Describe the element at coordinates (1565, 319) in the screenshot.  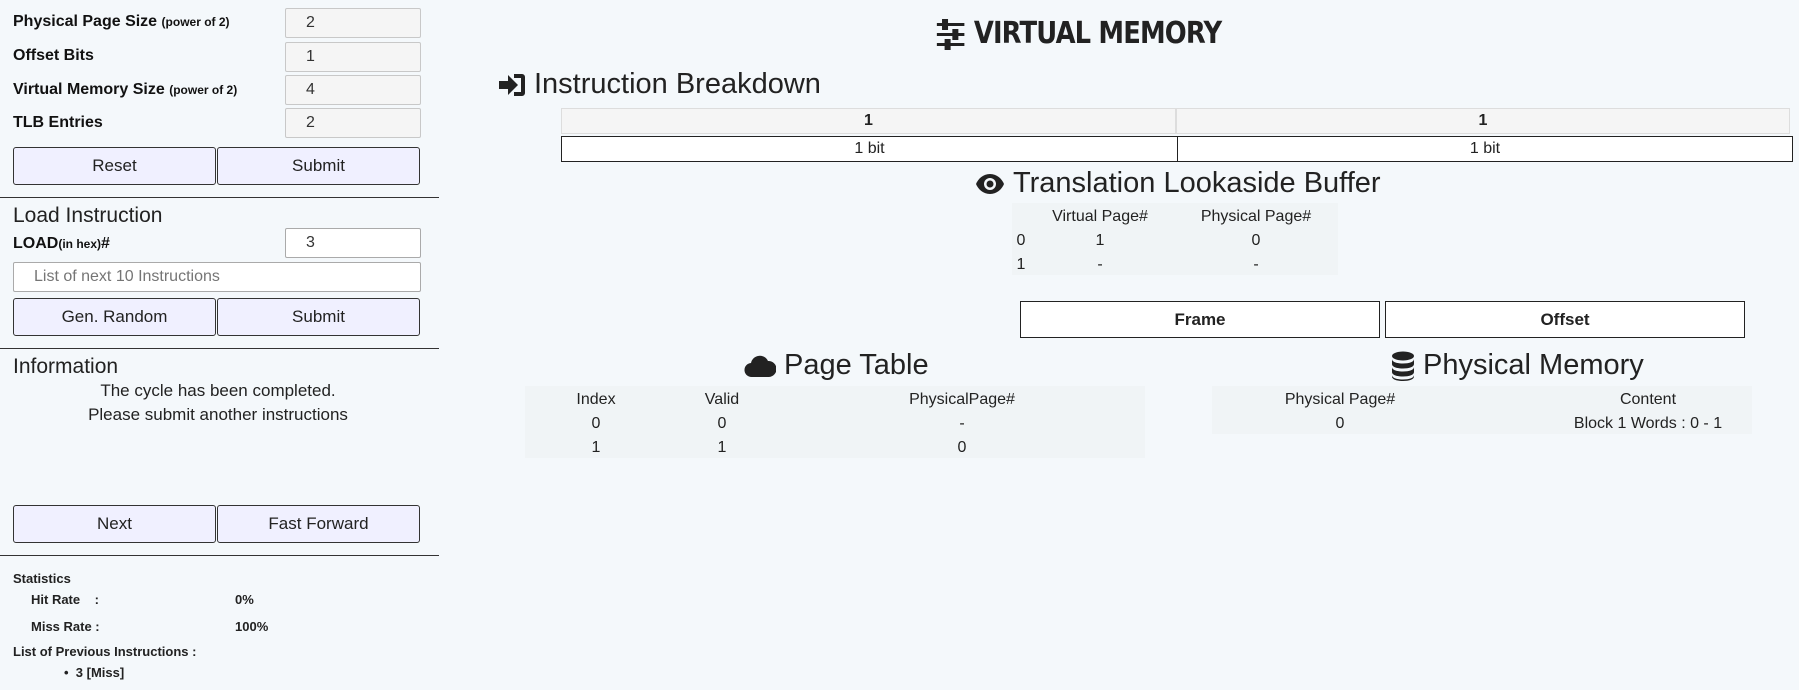
I see `offset-box: Offset` at that location.